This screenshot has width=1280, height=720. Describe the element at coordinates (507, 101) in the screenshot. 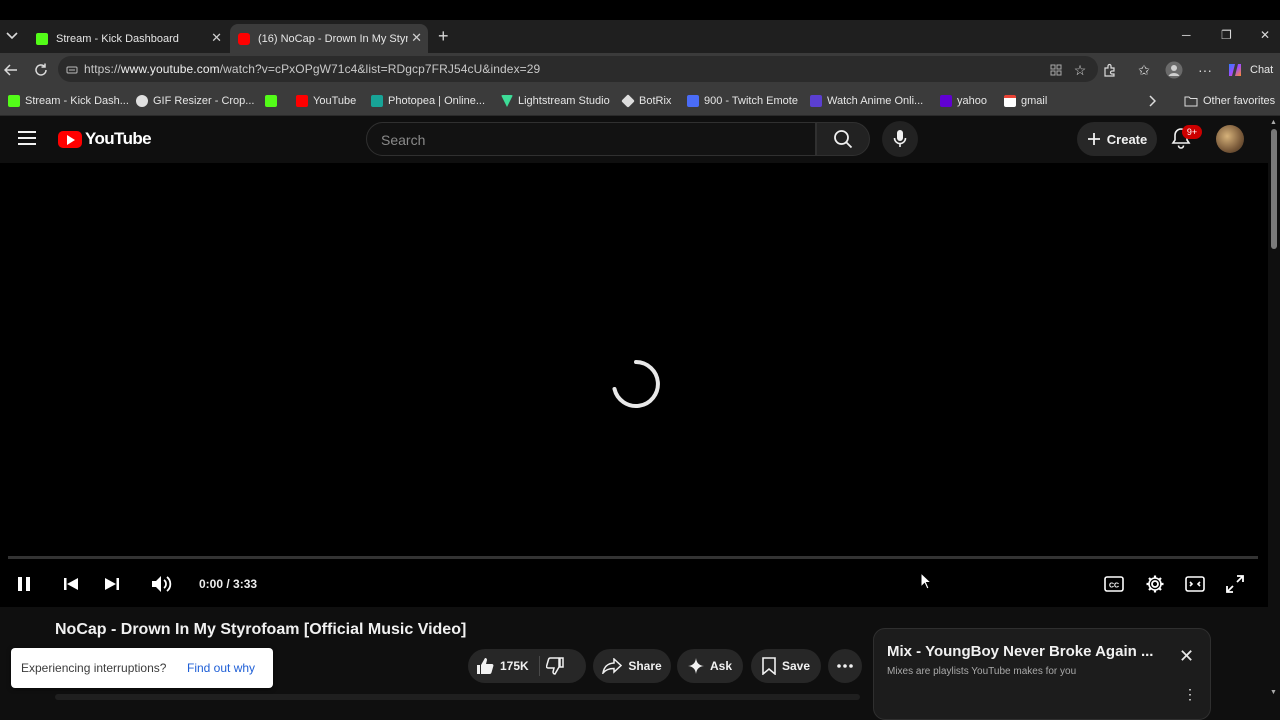

I see `lightstream-icon` at that location.